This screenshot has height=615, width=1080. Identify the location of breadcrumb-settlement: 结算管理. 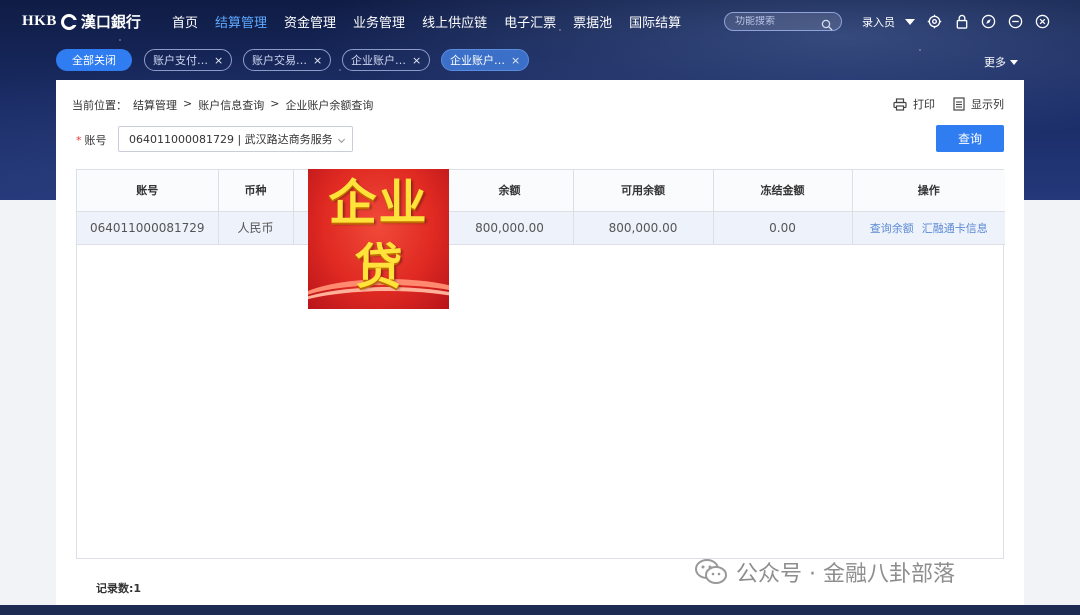
(155, 105).